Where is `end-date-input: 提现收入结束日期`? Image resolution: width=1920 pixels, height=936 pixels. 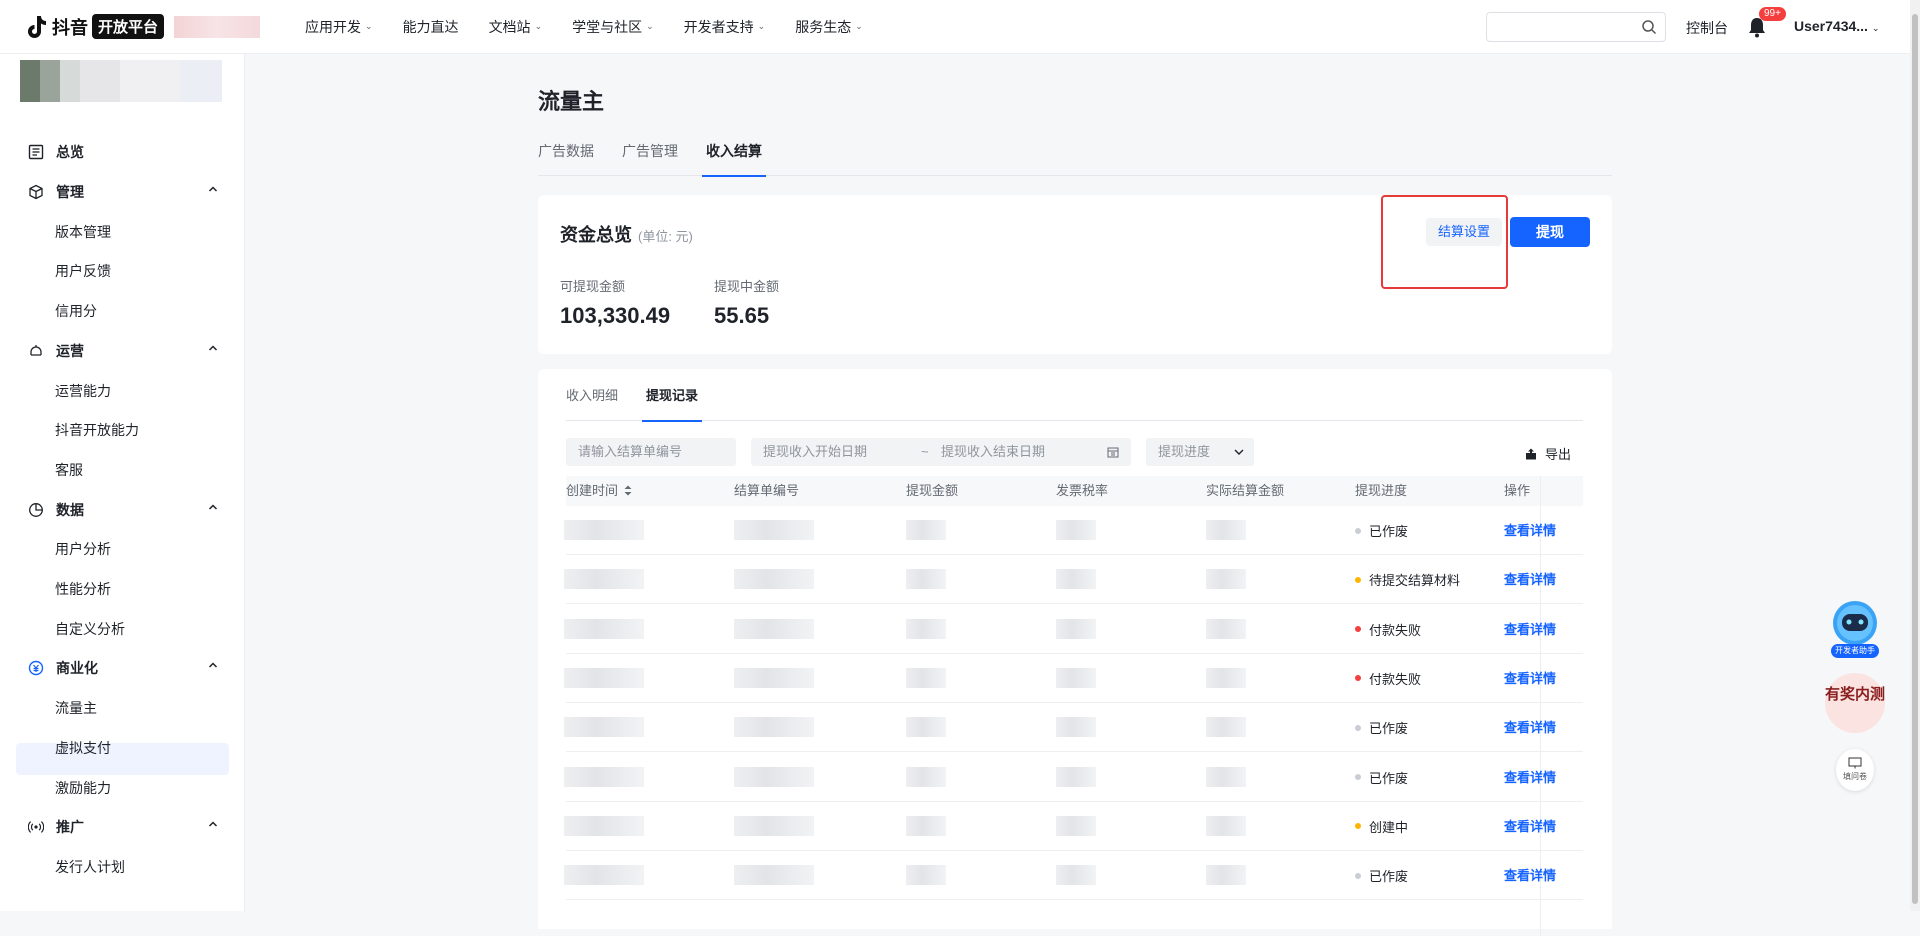
end-date-input: 提现收入结束日期 is located at coordinates (993, 452).